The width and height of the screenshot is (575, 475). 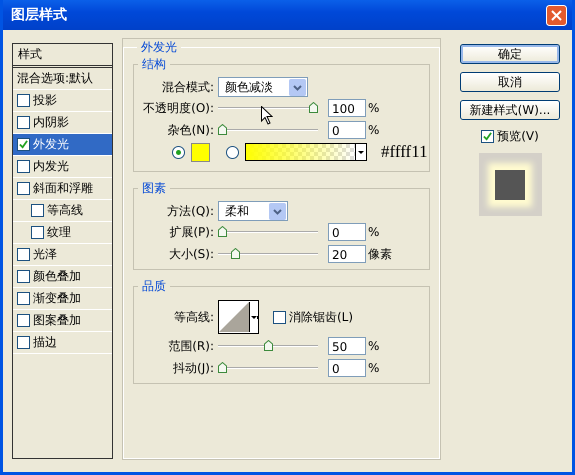 I want to click on close-icon, so click(x=556, y=15).